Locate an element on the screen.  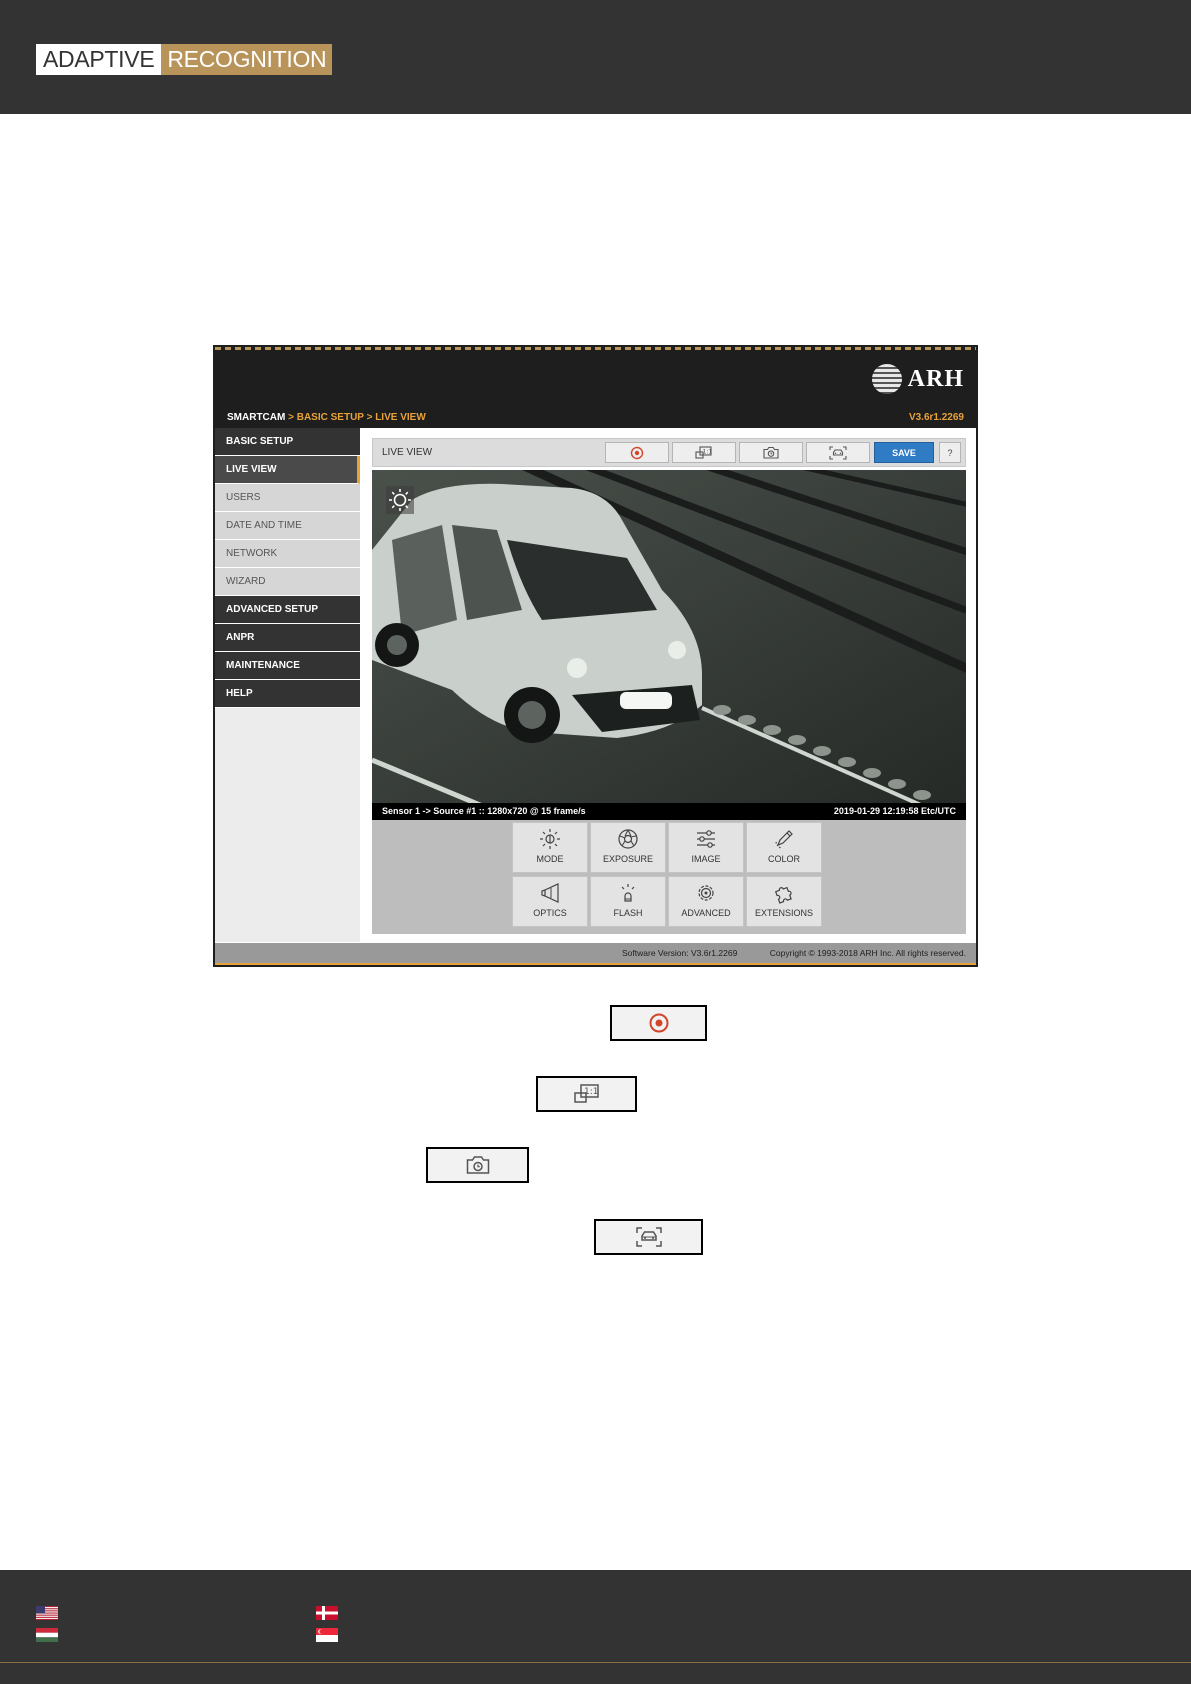
us-flag-icon is located at coordinates (47, 1613).